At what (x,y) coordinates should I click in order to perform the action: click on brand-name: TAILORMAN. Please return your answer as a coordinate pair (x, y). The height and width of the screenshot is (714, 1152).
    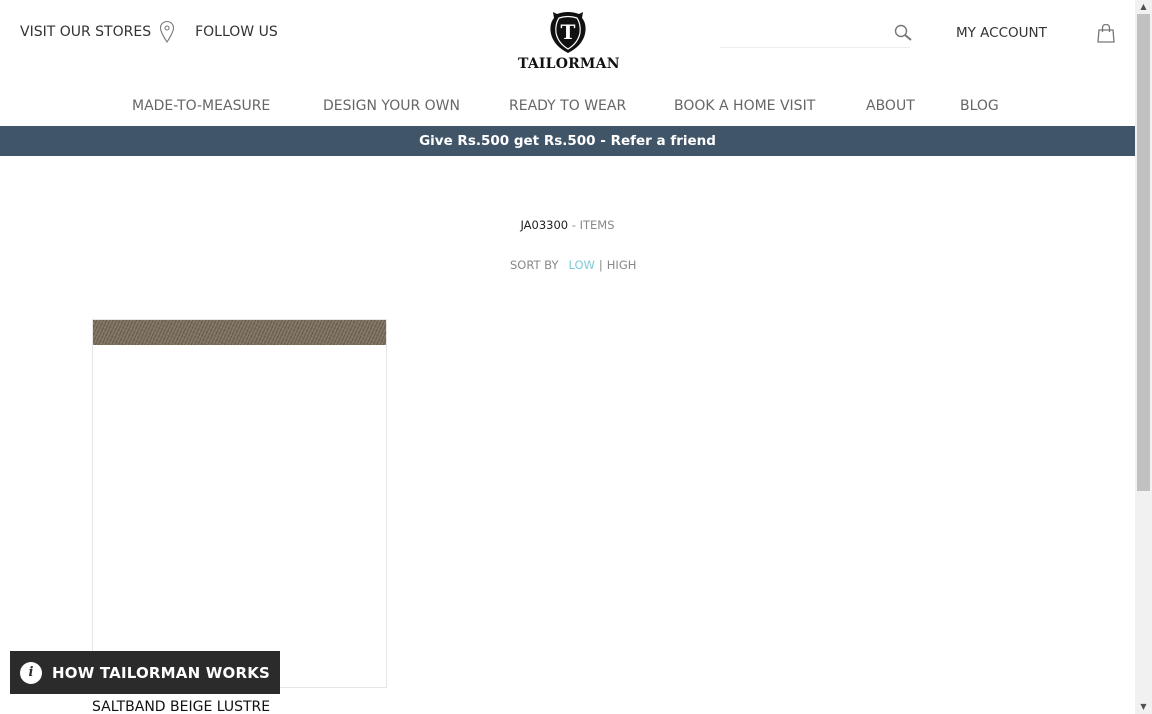
    Looking at the image, I should click on (569, 64).